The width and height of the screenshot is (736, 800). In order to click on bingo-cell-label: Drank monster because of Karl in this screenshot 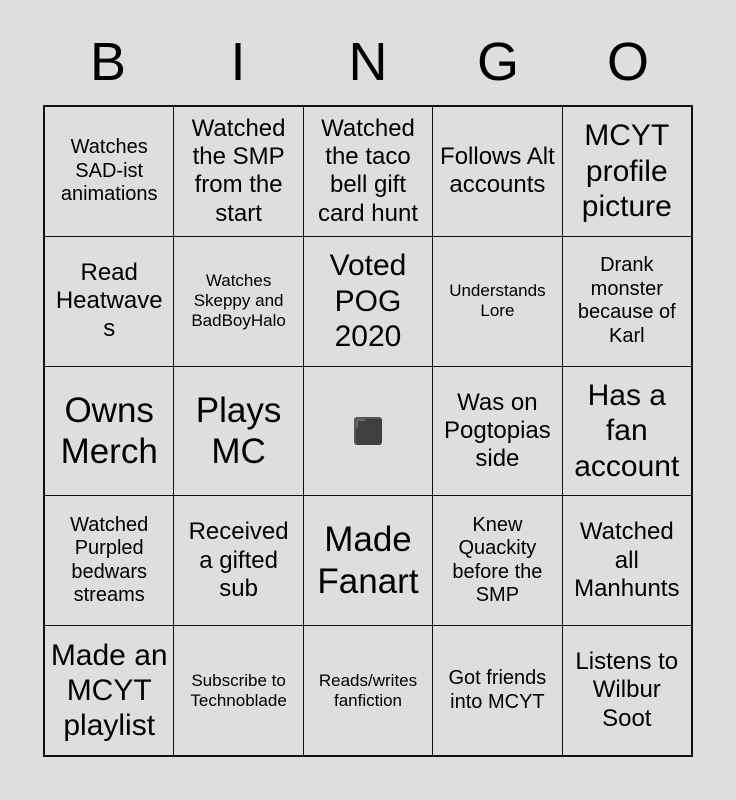, I will do `click(626, 300)`.